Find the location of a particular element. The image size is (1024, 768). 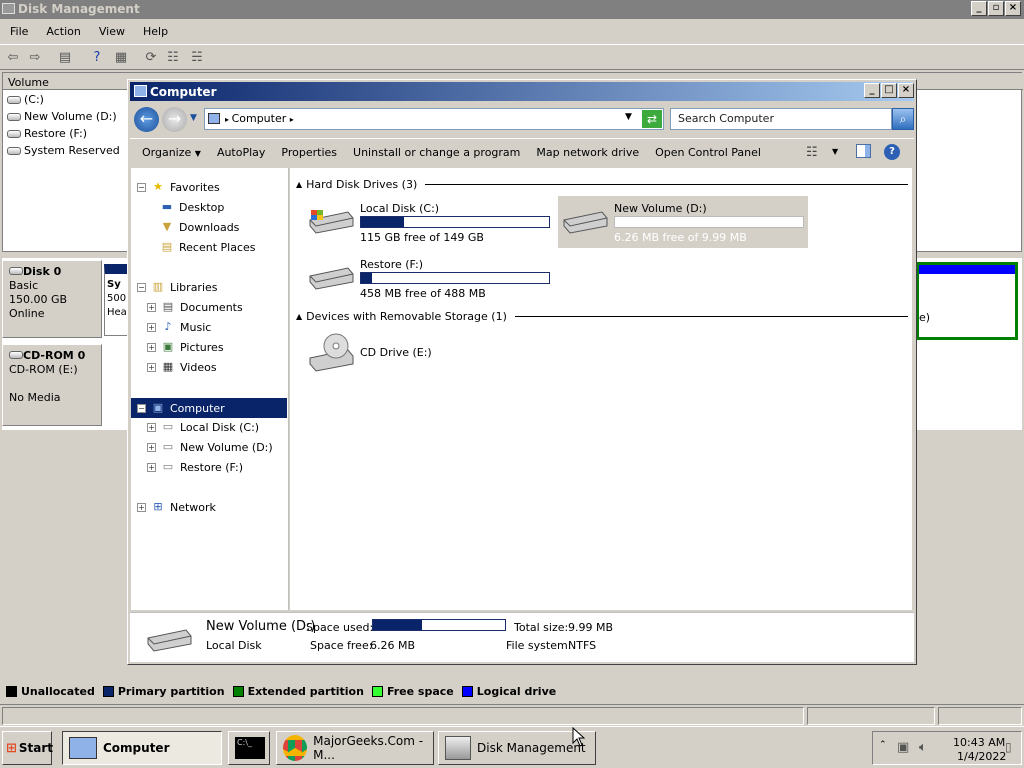

volume-row: System Reserved is located at coordinates (63, 150).